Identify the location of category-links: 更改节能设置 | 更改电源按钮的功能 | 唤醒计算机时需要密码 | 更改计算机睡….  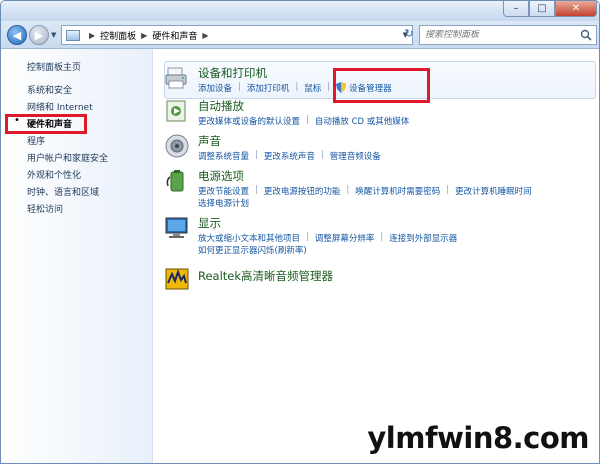
(365, 191).